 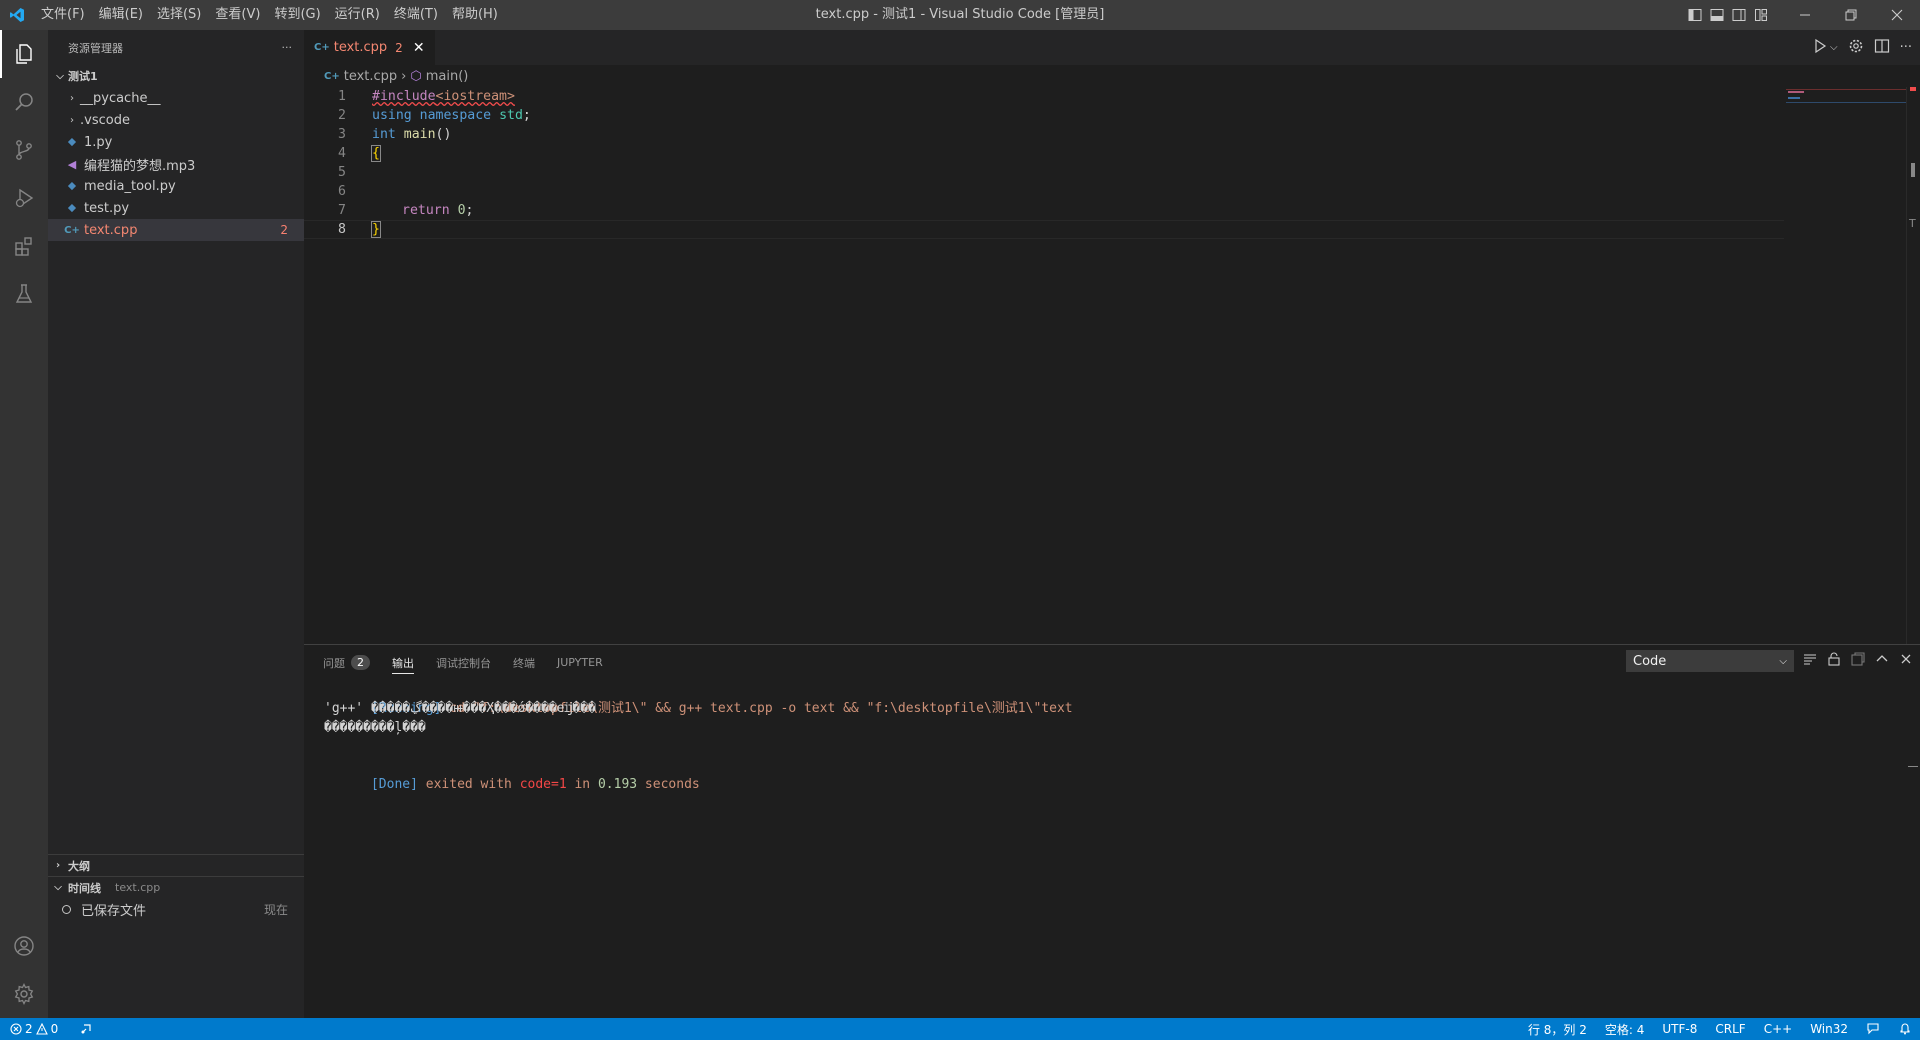 What do you see at coordinates (1882, 48) in the screenshot?
I see `split-editor-icon` at bounding box center [1882, 48].